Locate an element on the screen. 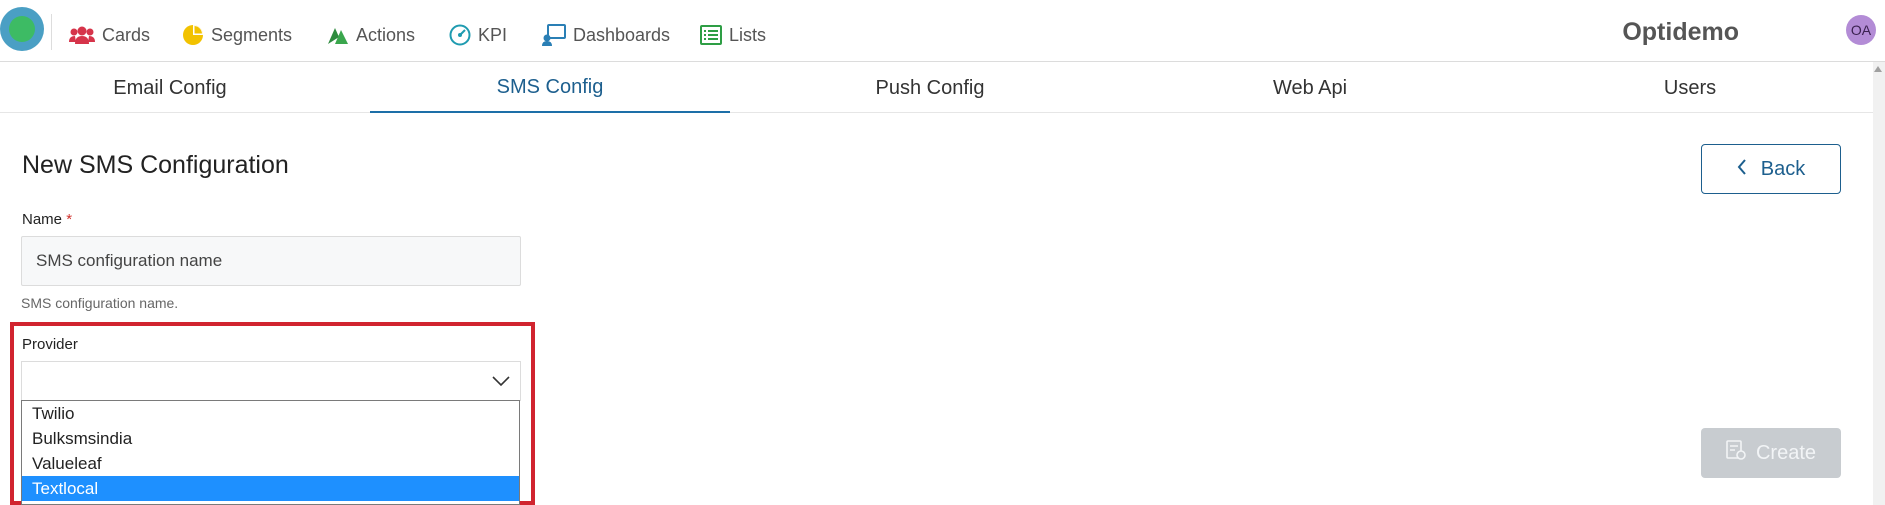 The height and width of the screenshot is (505, 1885). nav-dashboards: Dashboards is located at coordinates (606, 35).